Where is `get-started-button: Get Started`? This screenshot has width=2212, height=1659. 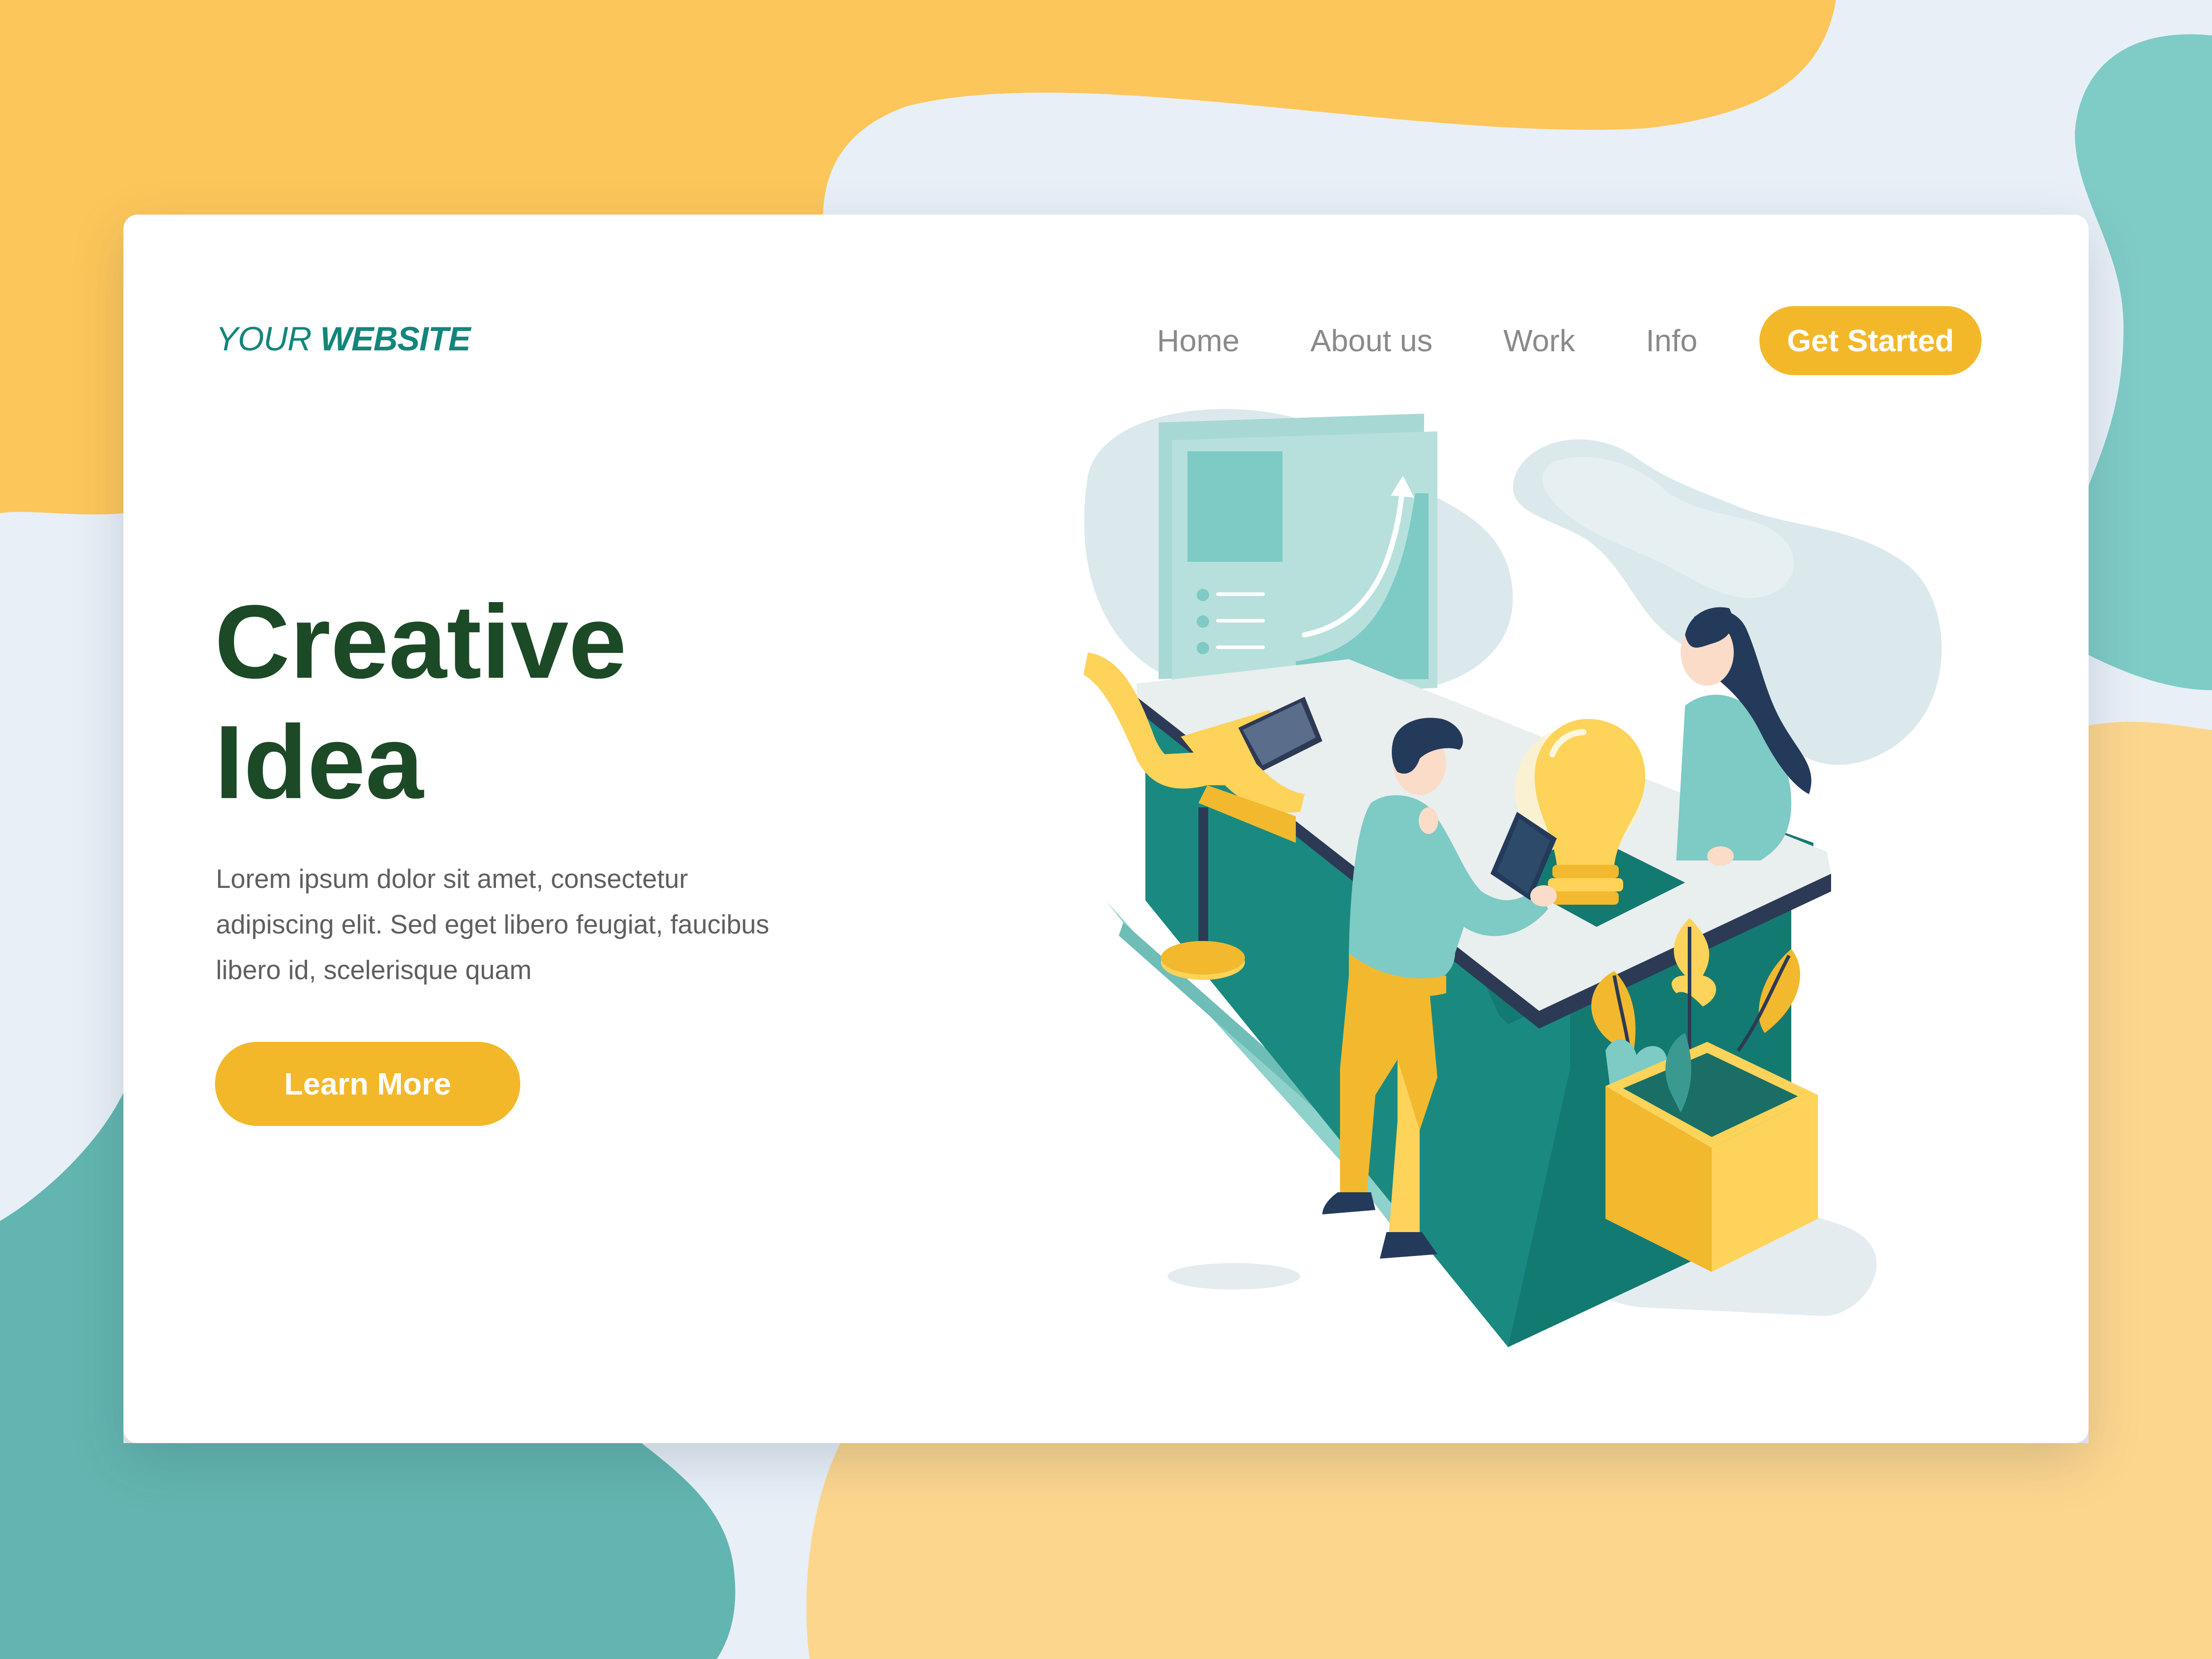 get-started-button: Get Started is located at coordinates (1871, 341).